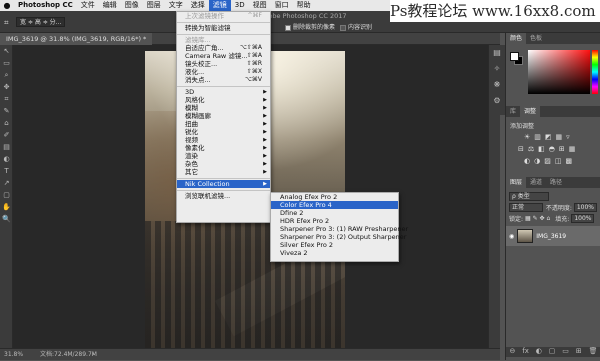 The image size is (600, 361). Describe the element at coordinates (334, 221) in the screenshot. I see `nik-item-hdr-efex-pro-2: HDR Efex Pro 2` at that location.